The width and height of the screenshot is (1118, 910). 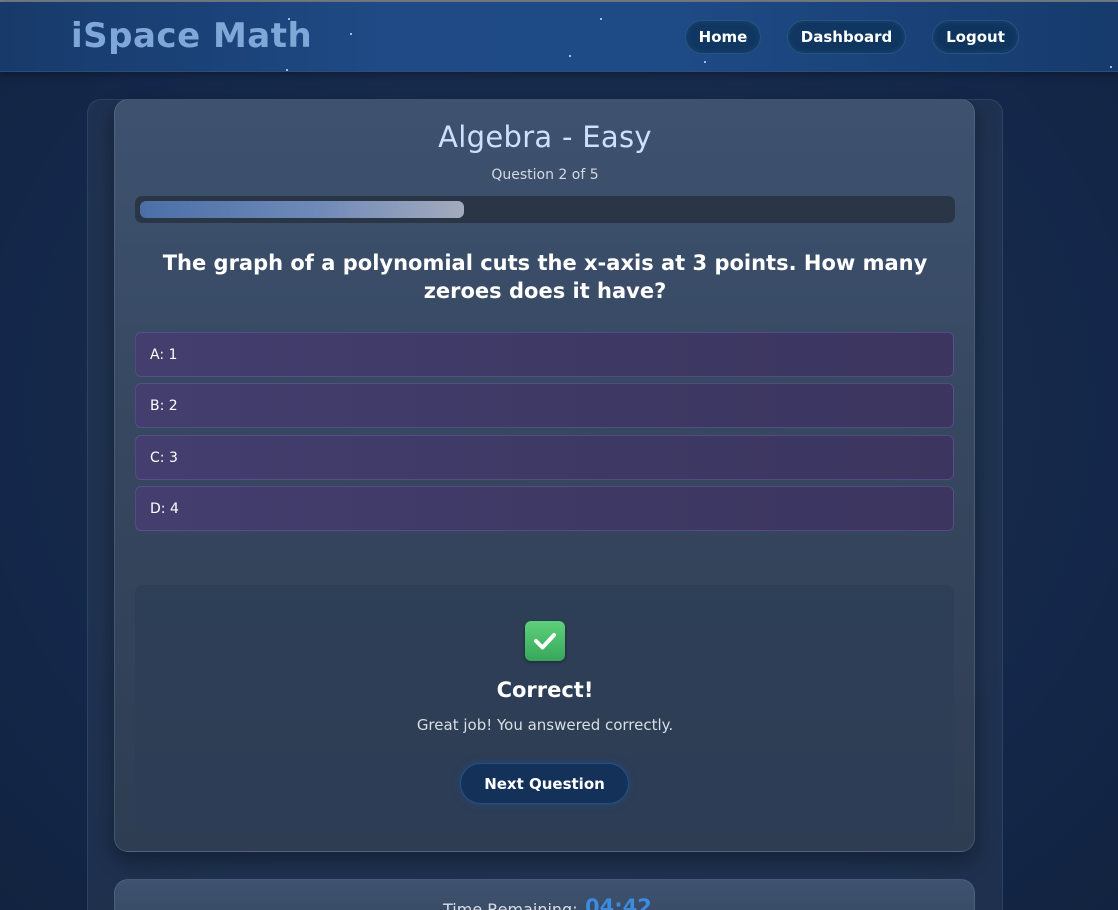 What do you see at coordinates (544, 405) in the screenshot?
I see `answer-option-b: B: 2` at bounding box center [544, 405].